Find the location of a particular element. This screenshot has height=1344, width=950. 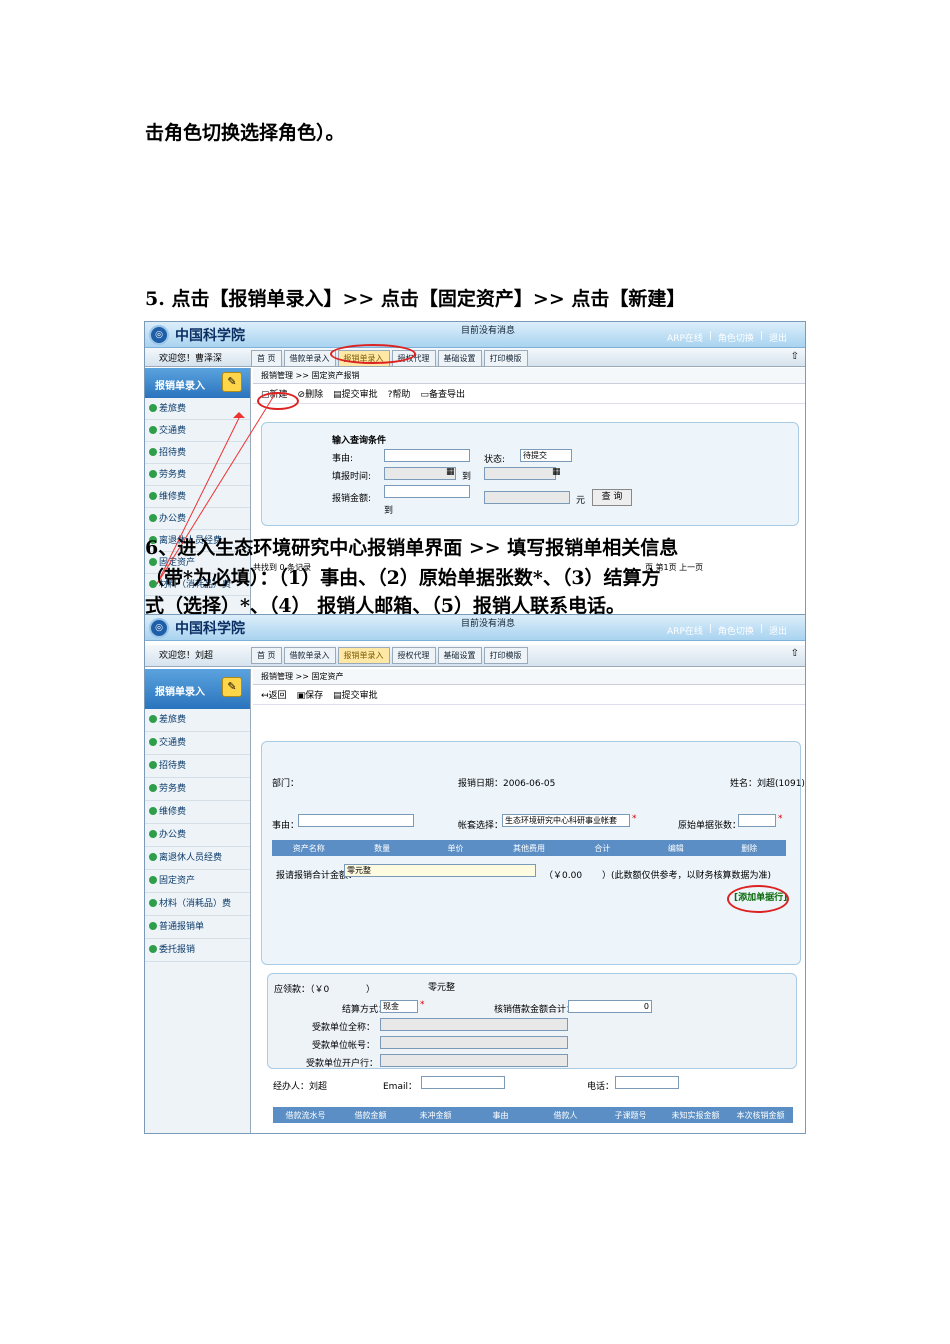

nav-bar: 欢迎您！刘超 首 页 借款单录入 报销单录入 授权代理 基础设置 打印模版 ⇧ is located at coordinates (475, 656).